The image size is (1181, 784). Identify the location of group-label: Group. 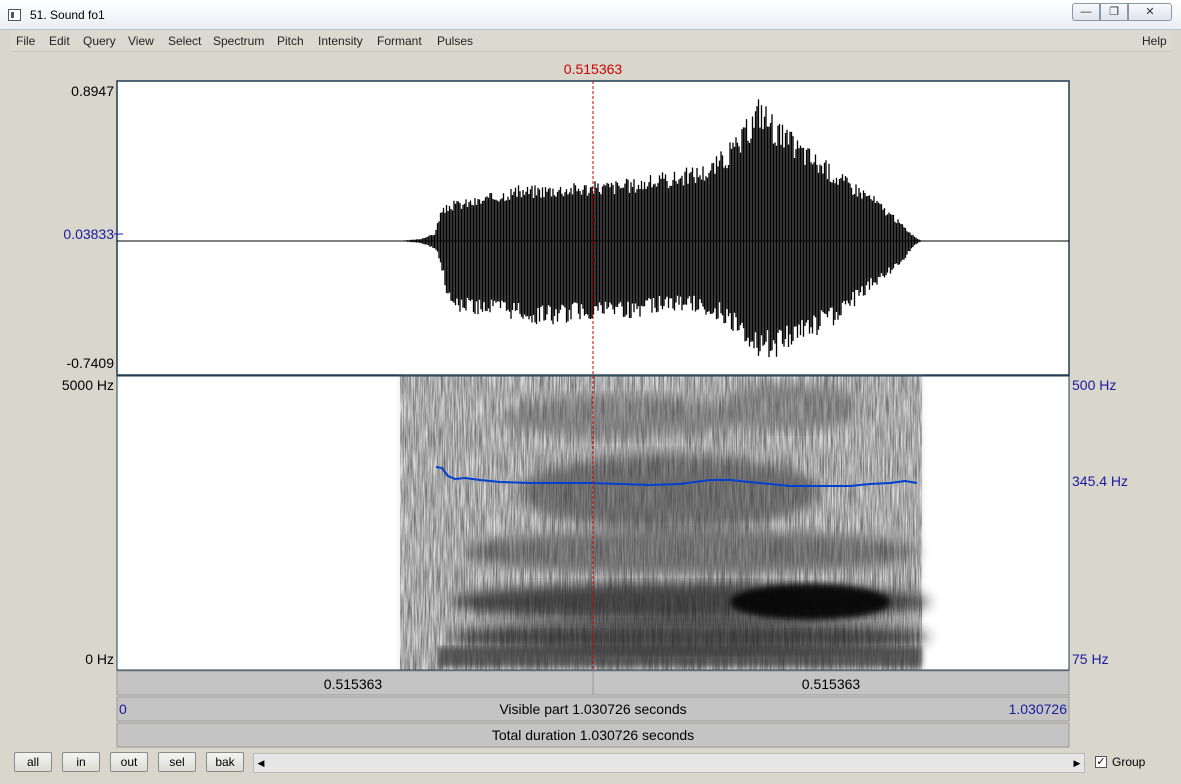
(1129, 762).